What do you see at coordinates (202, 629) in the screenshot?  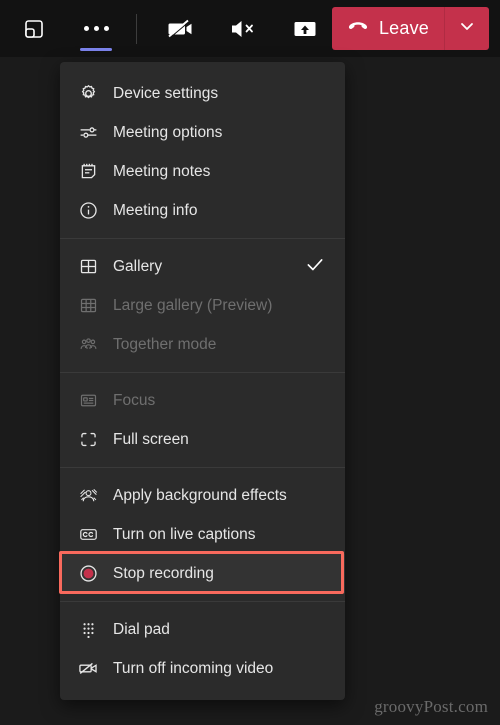 I see `menu-item-dial-pad: Dial pad` at bounding box center [202, 629].